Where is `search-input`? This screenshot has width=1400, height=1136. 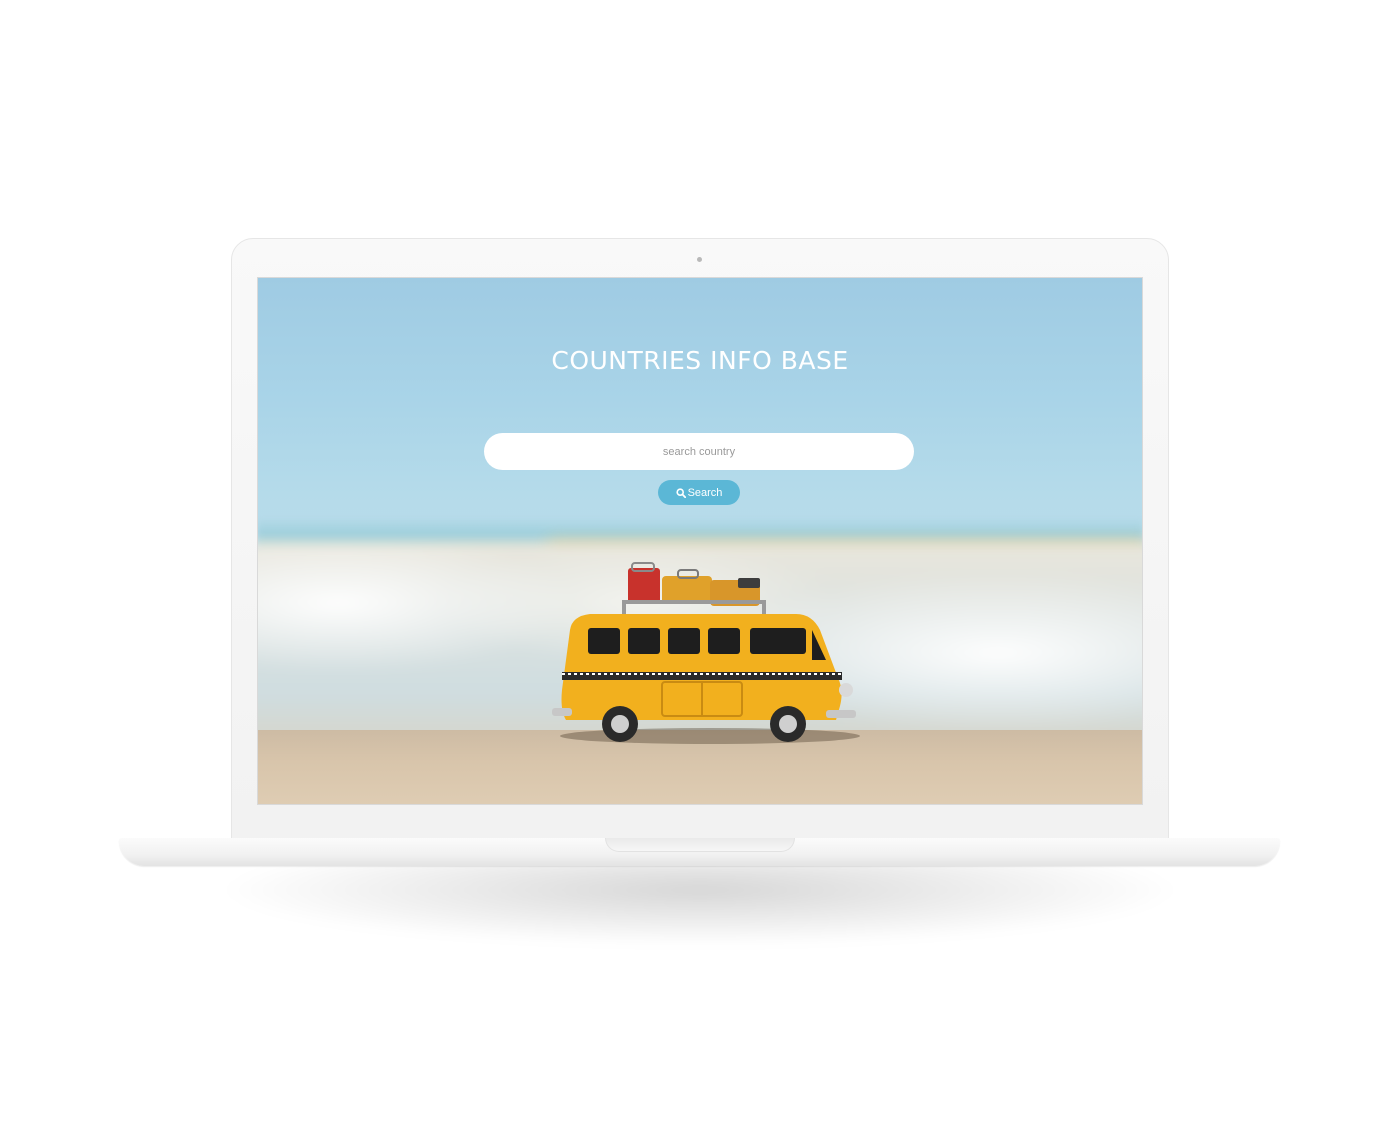 search-input is located at coordinates (699, 451).